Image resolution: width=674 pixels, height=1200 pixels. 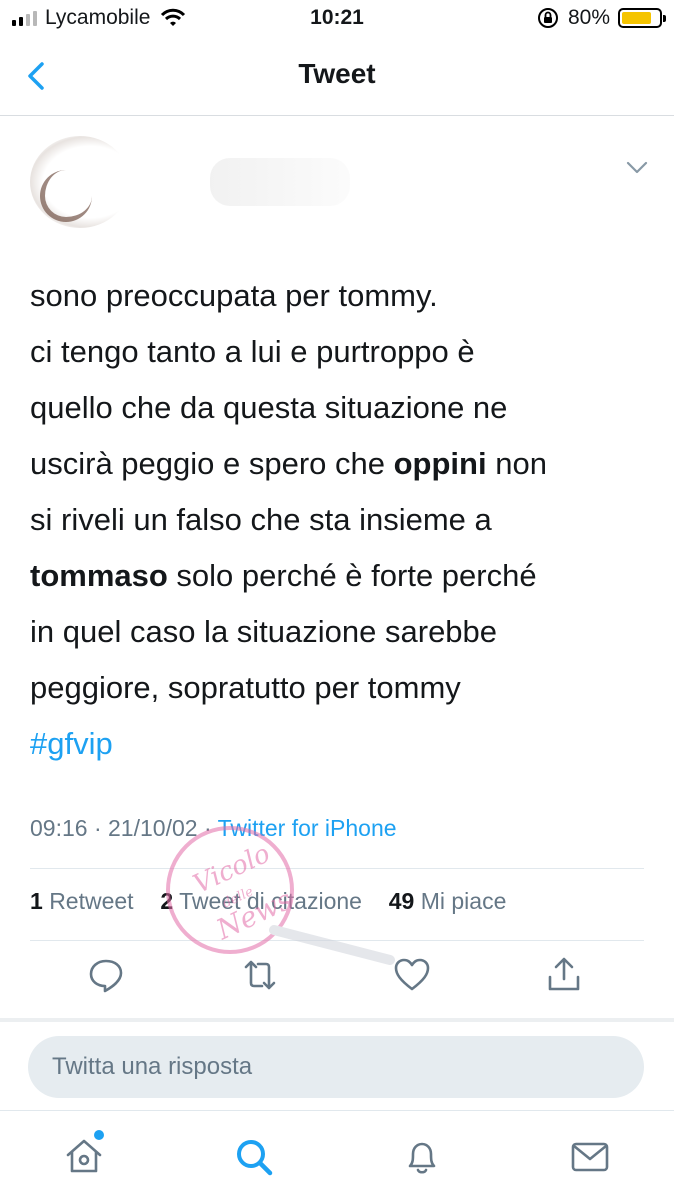 I want to click on tweet-text-segment: sono preoccupata per tommy., so click(x=234, y=295).